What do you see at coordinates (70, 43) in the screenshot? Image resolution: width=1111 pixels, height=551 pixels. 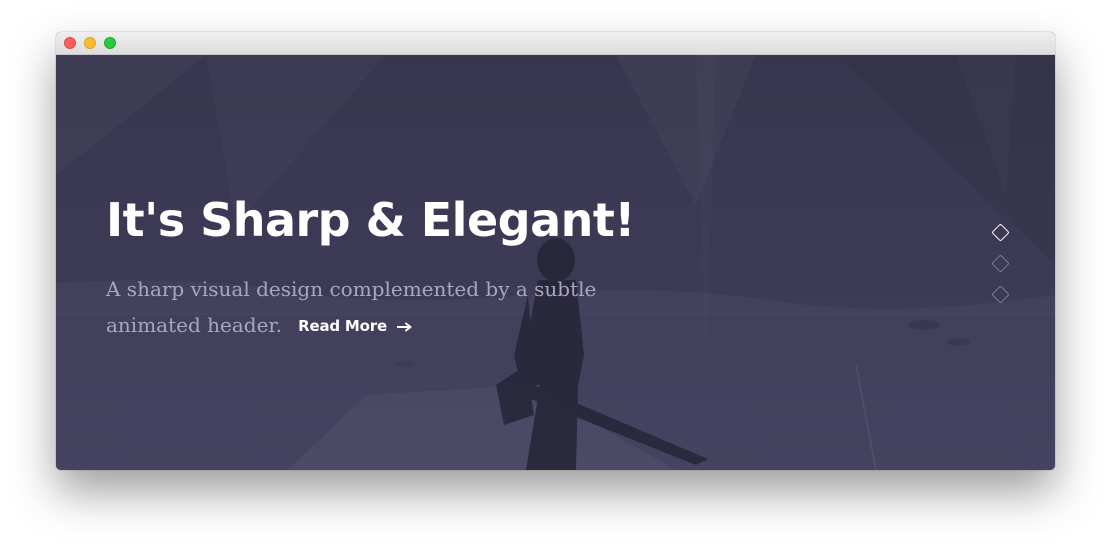 I see `close-window-button` at bounding box center [70, 43].